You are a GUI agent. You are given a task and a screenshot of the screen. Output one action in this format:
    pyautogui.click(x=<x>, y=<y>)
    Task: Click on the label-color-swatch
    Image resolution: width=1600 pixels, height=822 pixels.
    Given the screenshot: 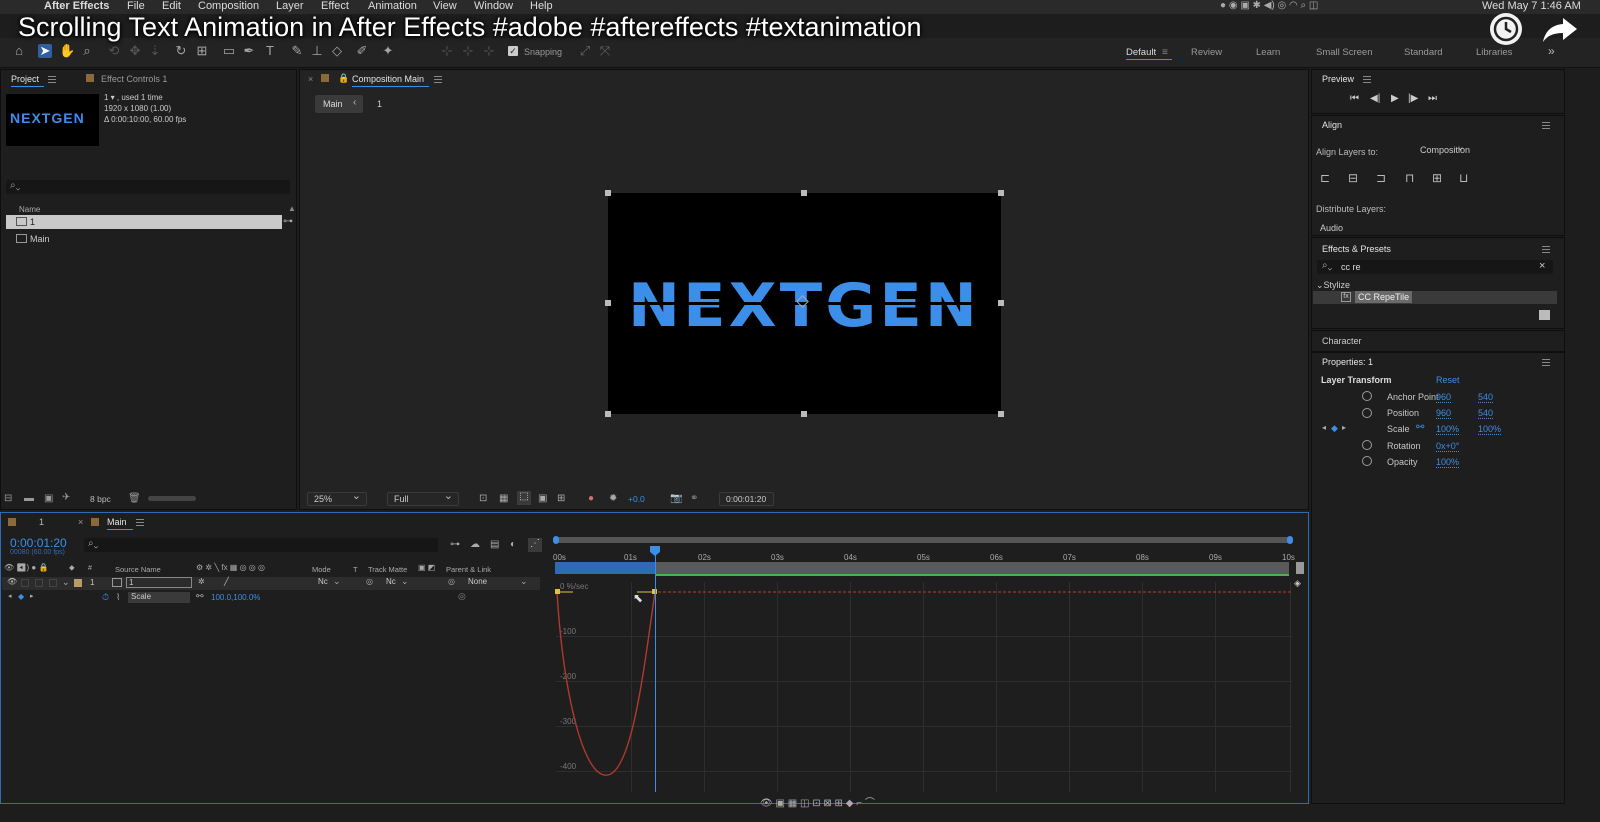 What is the action you would take?
    pyautogui.click(x=78, y=583)
    